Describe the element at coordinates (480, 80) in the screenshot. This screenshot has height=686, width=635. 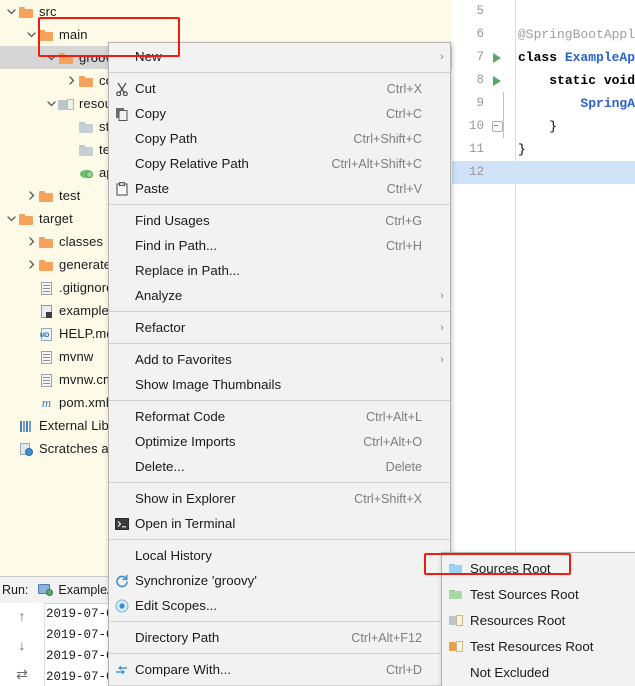
I see `line-number: 8` at that location.